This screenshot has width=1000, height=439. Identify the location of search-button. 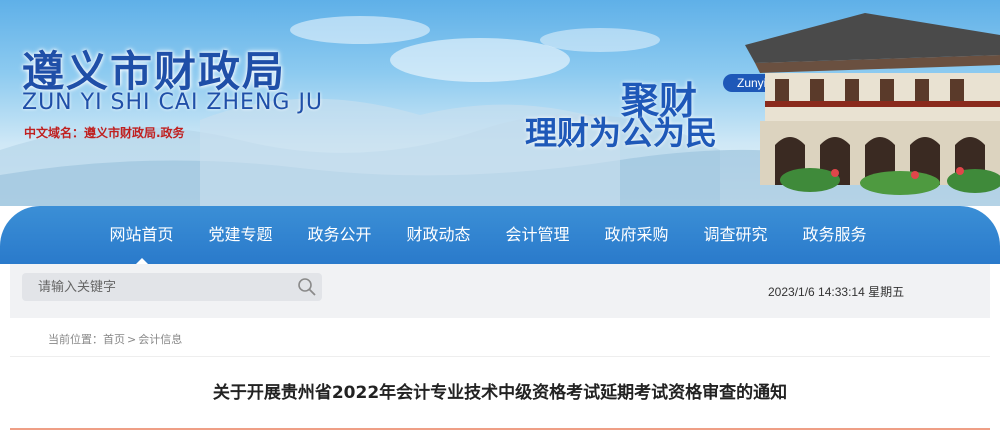
(307, 287).